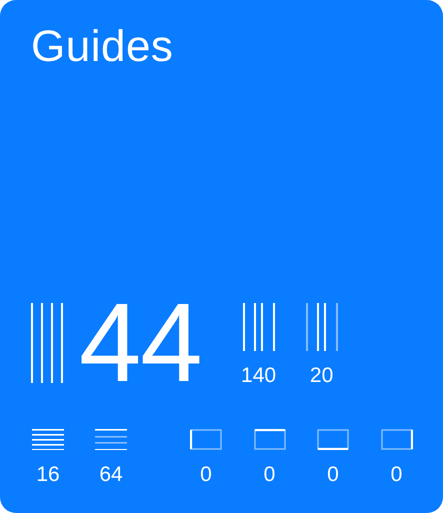 The image size is (443, 513). Describe the element at coordinates (48, 475) in the screenshot. I see `stat-value: 16` at that location.